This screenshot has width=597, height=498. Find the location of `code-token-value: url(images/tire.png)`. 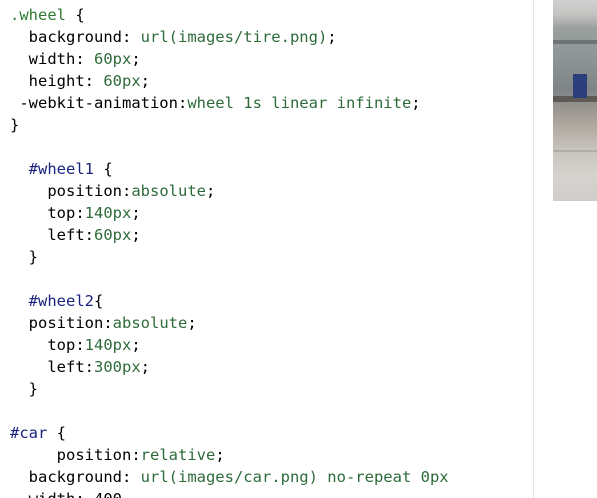

code-token-value: url(images/tire.png) is located at coordinates (234, 37).